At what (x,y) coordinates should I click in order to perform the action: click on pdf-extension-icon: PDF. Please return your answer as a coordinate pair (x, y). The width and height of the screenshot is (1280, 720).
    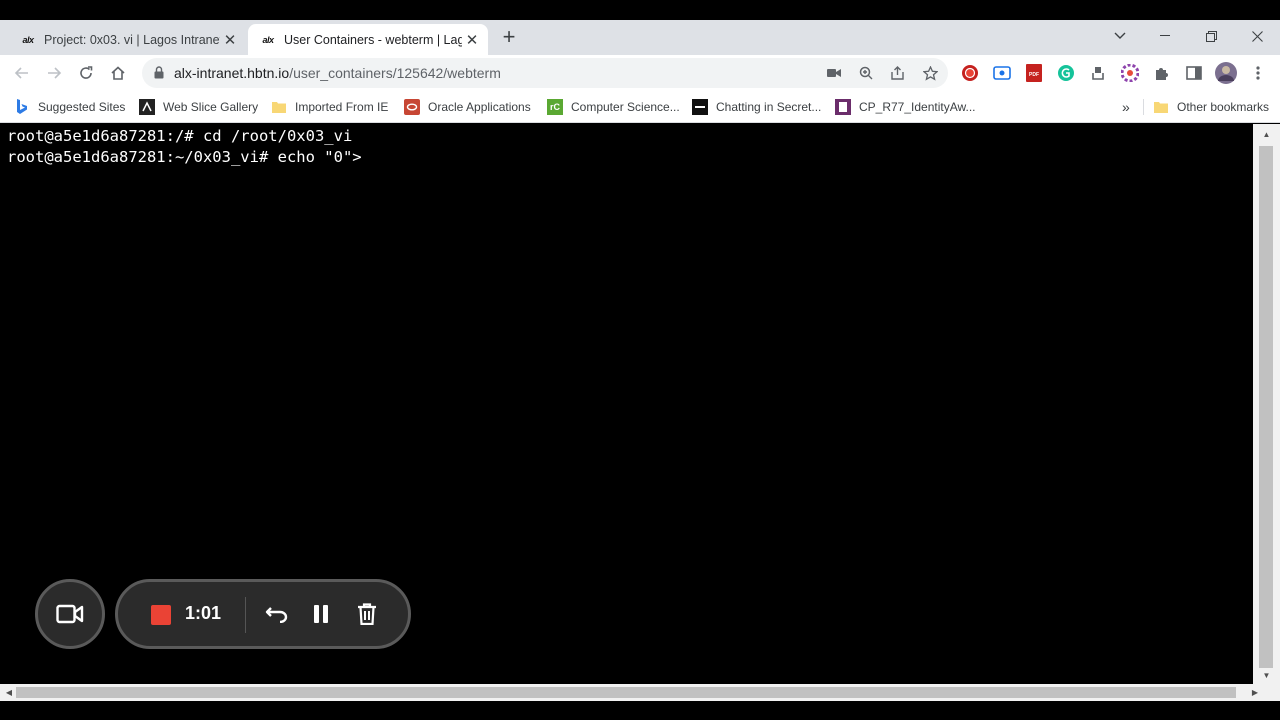
    Looking at the image, I should click on (1034, 73).